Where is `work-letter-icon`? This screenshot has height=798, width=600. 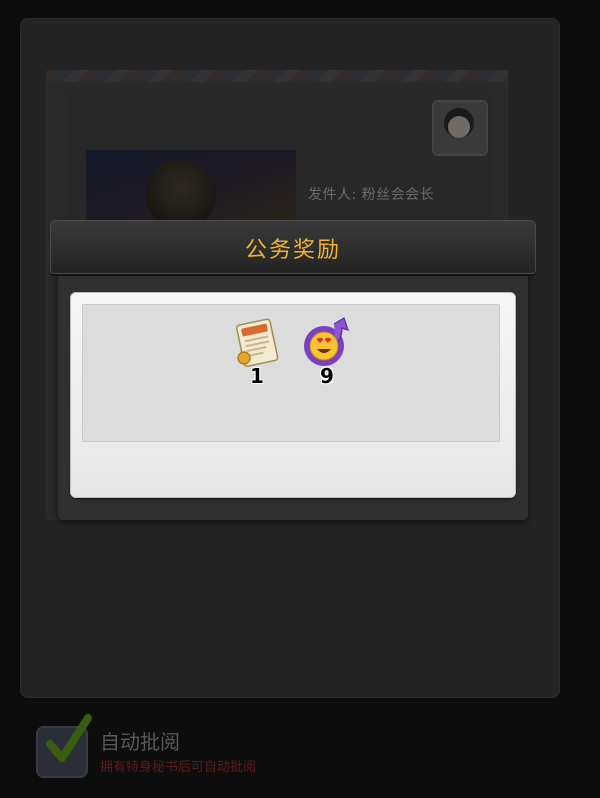 work-letter-icon is located at coordinates (257, 343).